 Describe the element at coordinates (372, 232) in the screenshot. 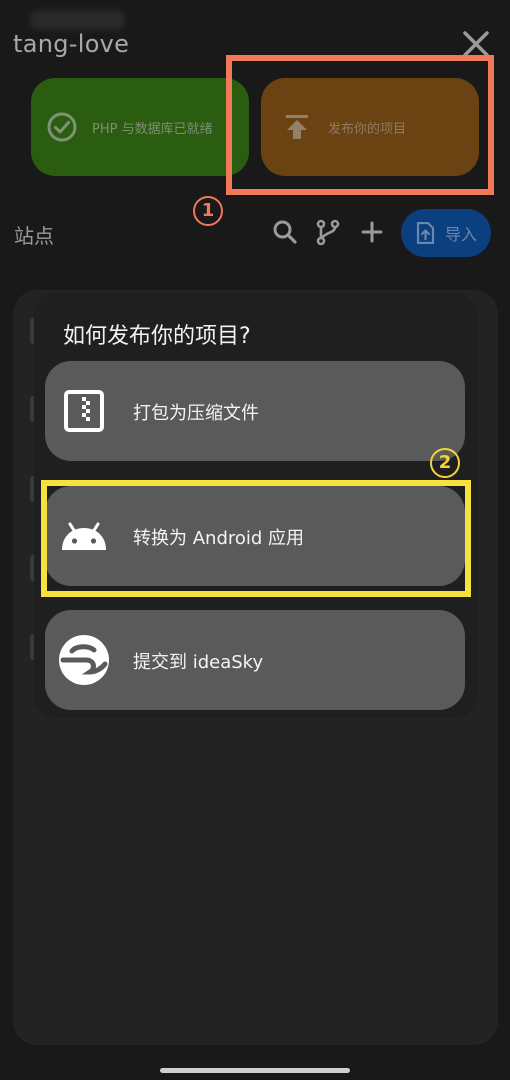

I see `plus-icon` at that location.